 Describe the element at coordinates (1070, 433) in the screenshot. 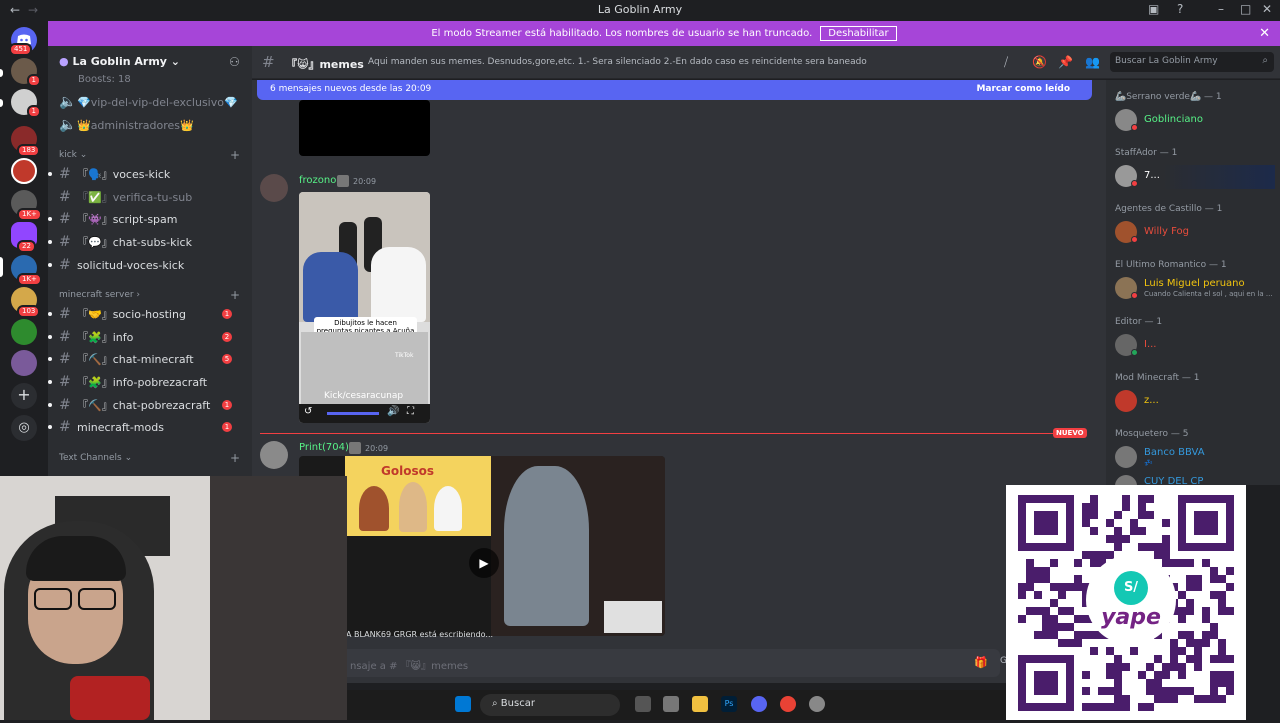

I see `new-label: NUEVO` at that location.